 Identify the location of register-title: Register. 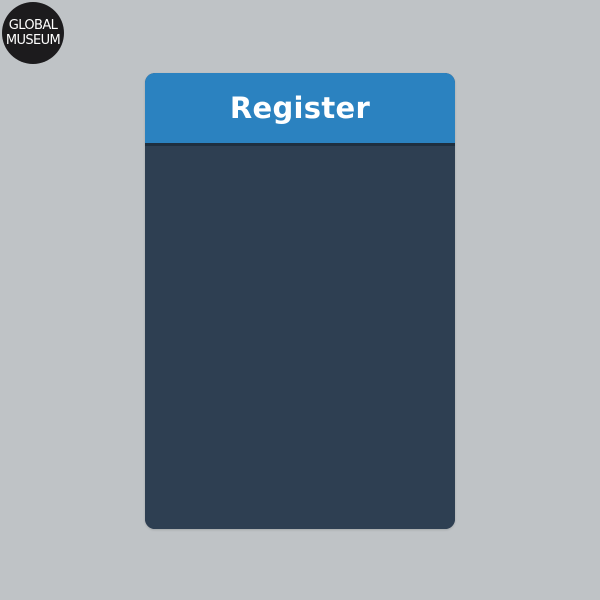
(300, 108).